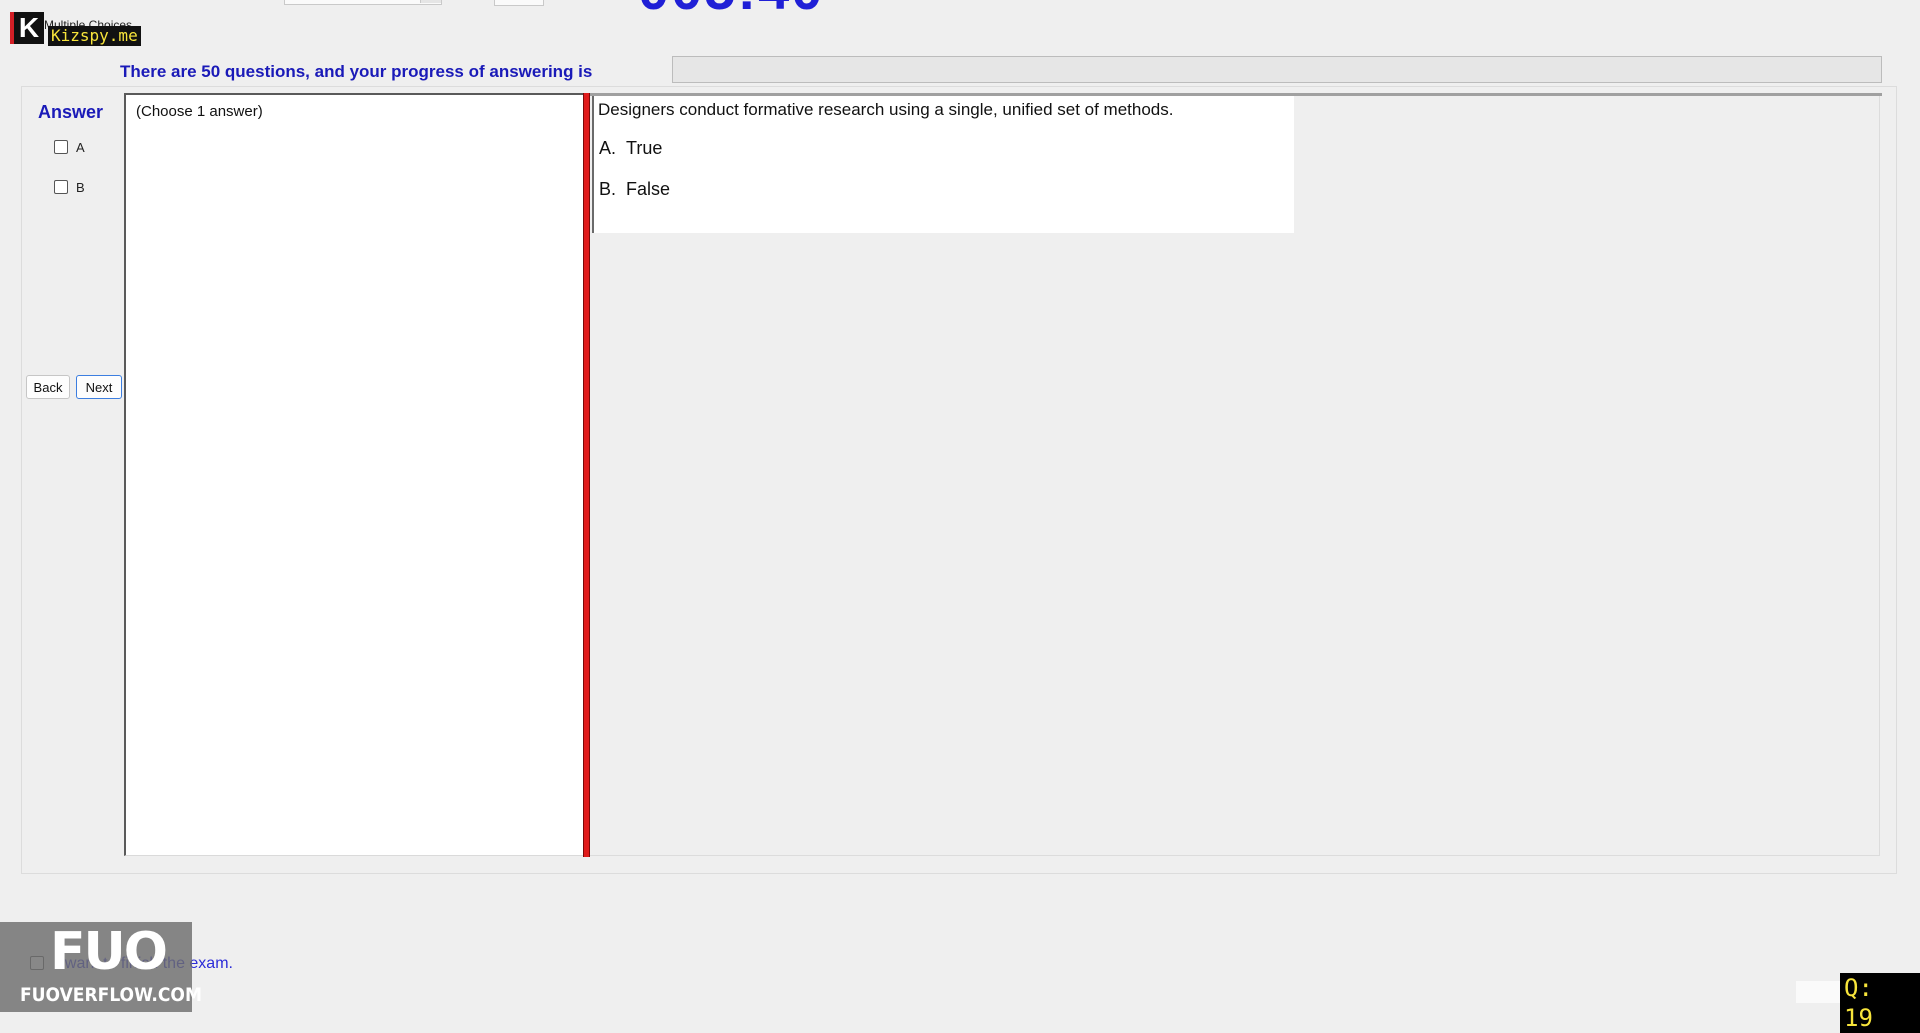 The height and width of the screenshot is (1033, 1920). Describe the element at coordinates (99, 387) in the screenshot. I see `next-button: Next` at that location.